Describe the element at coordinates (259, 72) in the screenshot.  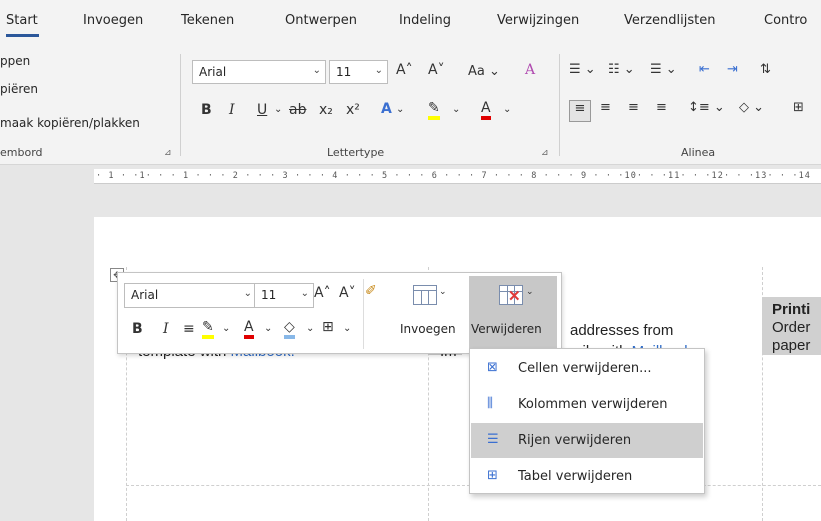
I see `font-name-combo: Arial ⌄` at that location.